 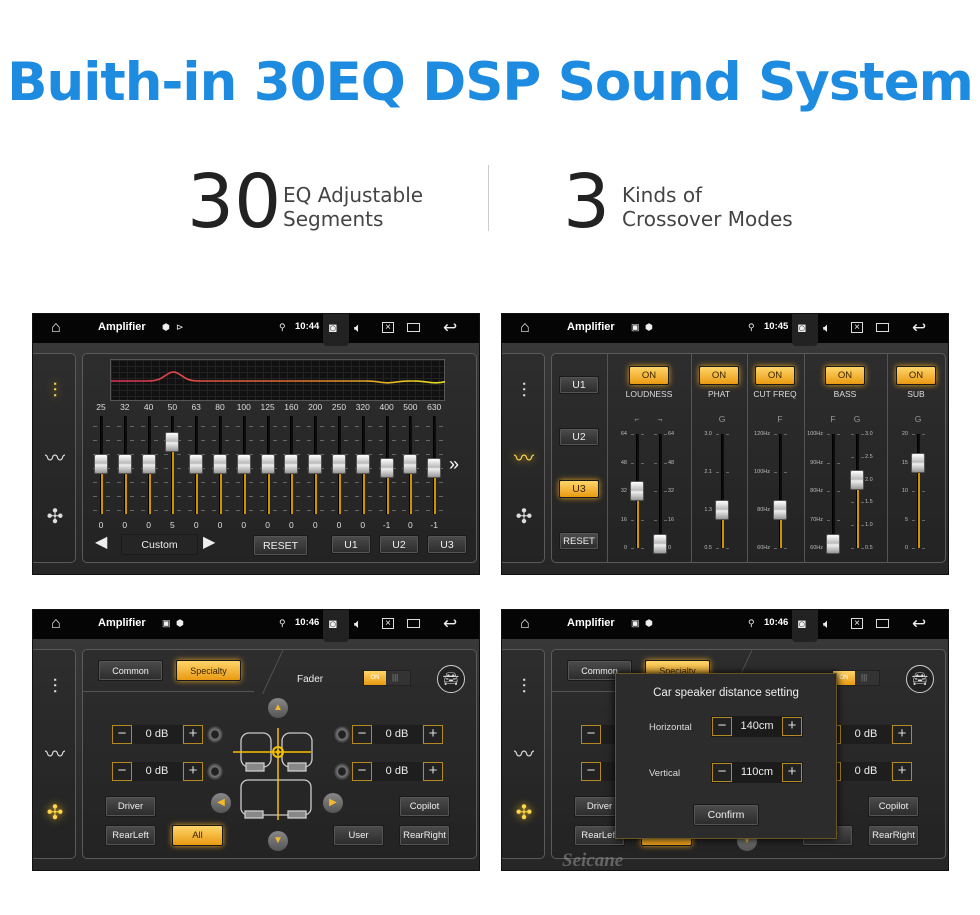 I want to click on toggle-loudness: ON, so click(x=649, y=375).